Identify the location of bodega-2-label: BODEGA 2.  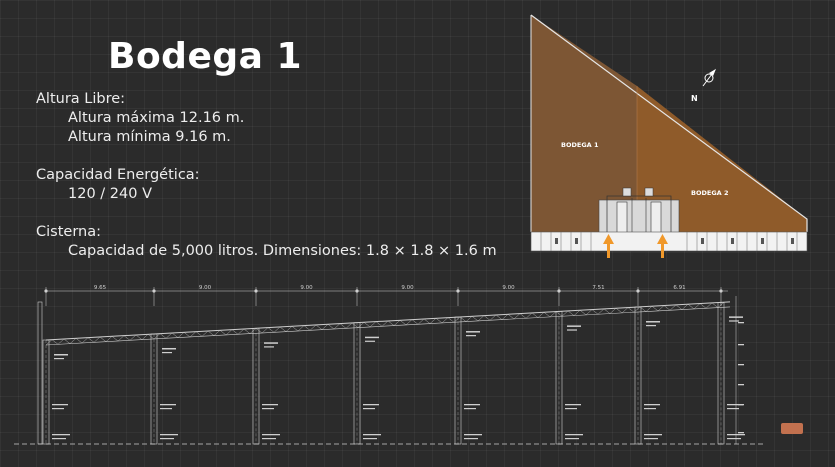
(709, 193).